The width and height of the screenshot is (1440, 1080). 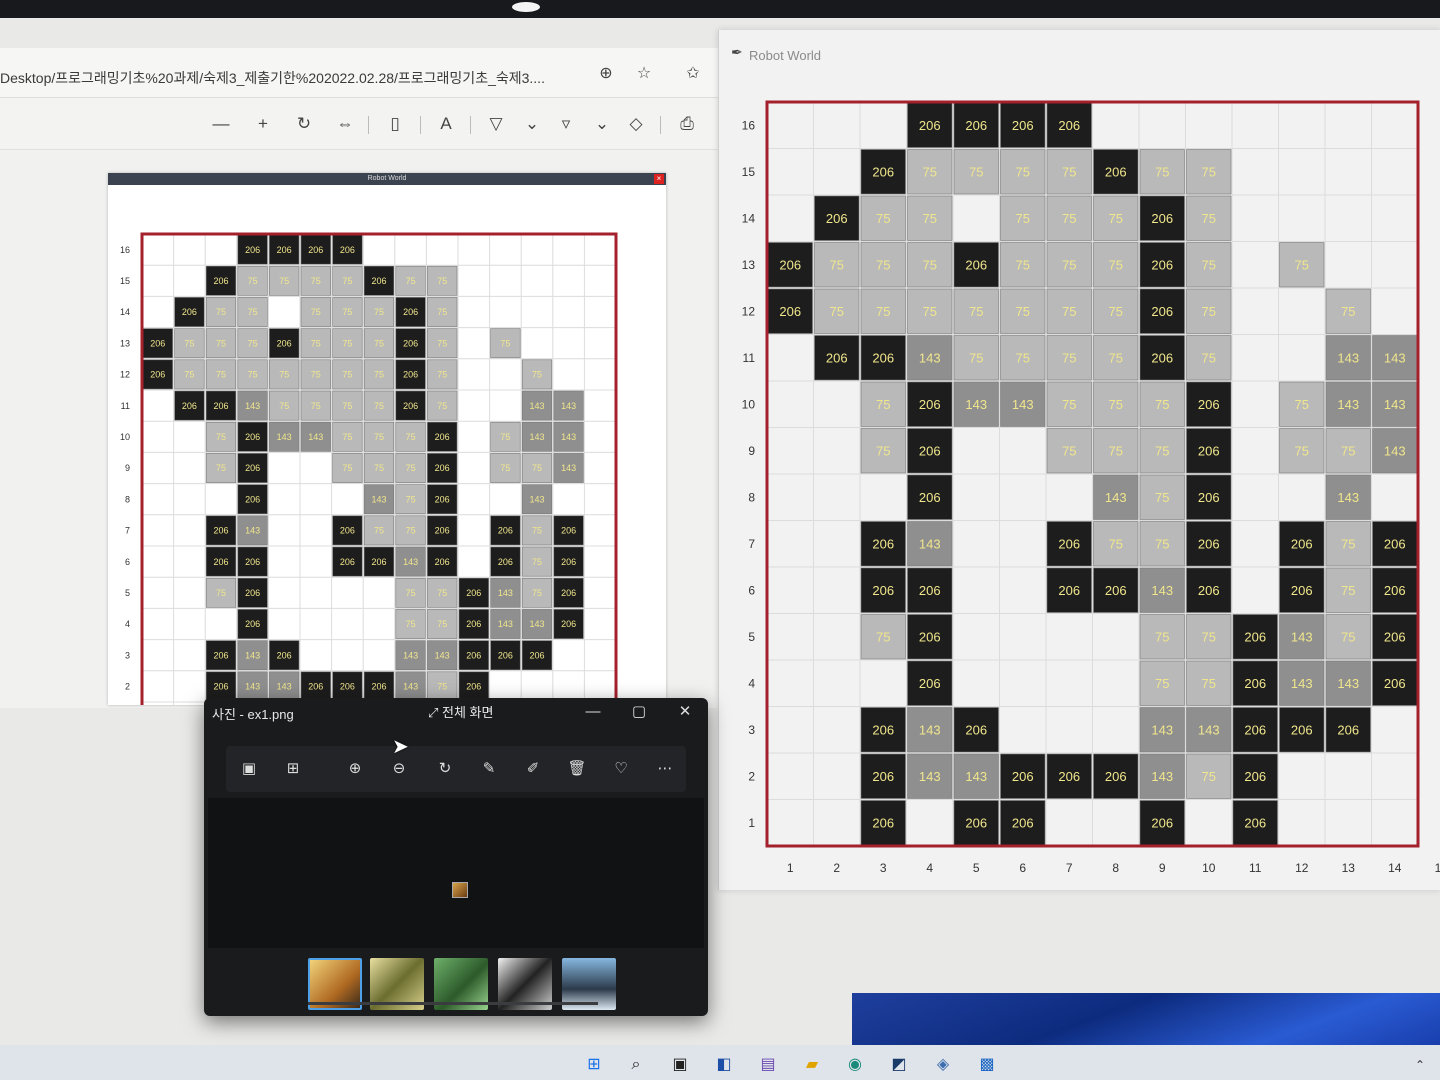 What do you see at coordinates (687, 124) in the screenshot?
I see `print-icon: ⎙` at bounding box center [687, 124].